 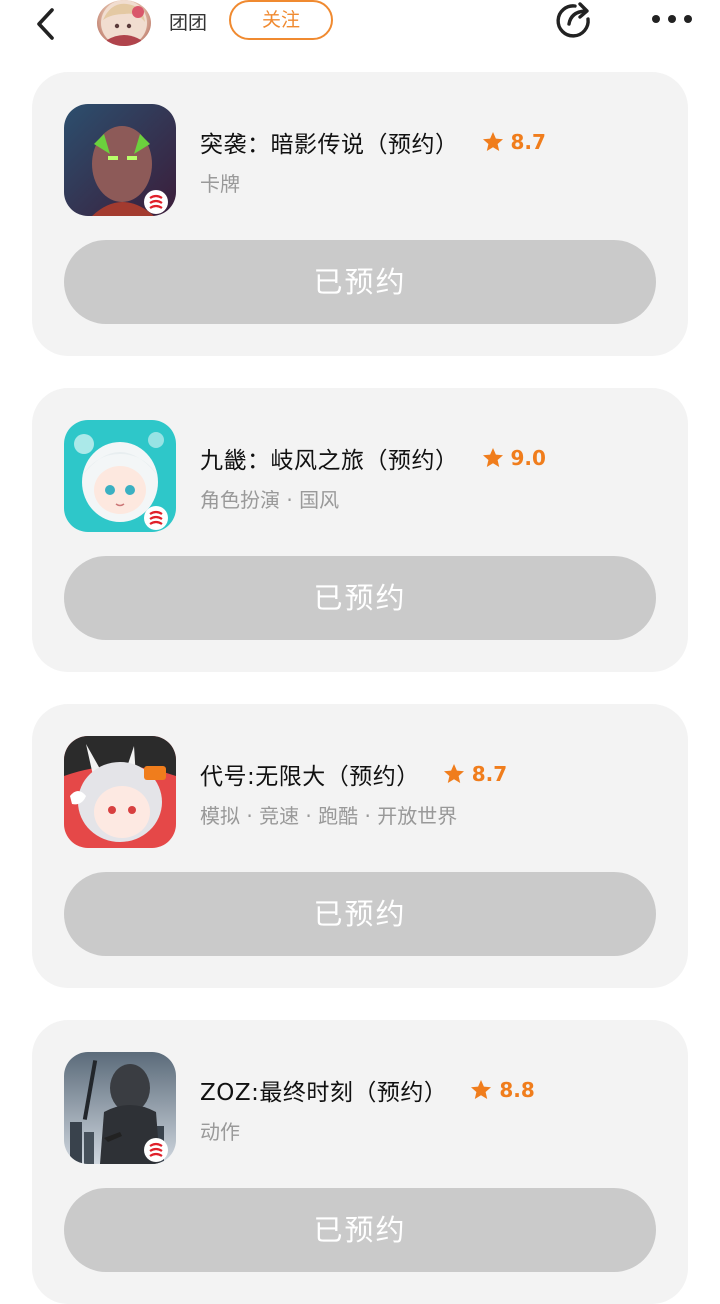 What do you see at coordinates (360, 25) in the screenshot?
I see `top-bar: 团团 关注` at bounding box center [360, 25].